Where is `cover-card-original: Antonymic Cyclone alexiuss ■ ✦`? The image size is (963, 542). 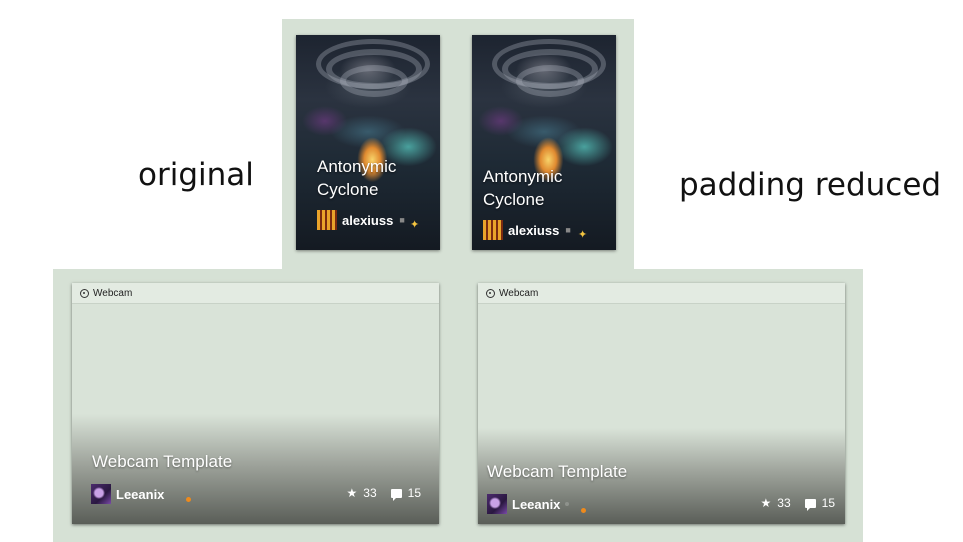 cover-card-original: Antonymic Cyclone alexiuss ■ ✦ is located at coordinates (368, 142).